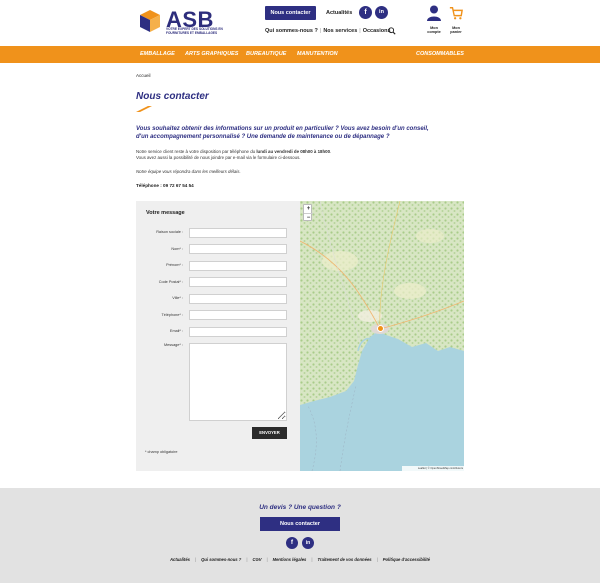  I want to click on secondary-links: Qui sommes-nous ? | Nos services | Occasions, so click(328, 31).